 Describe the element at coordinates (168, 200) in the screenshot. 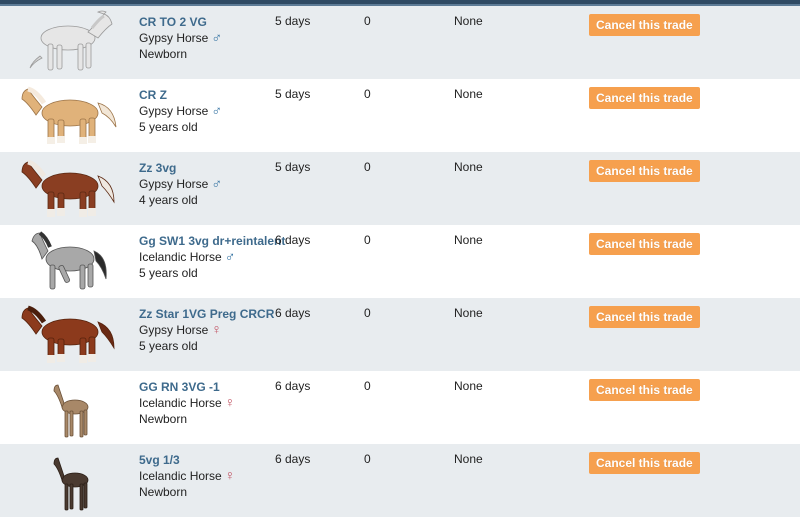

I see `horse-age: 4 years old` at that location.